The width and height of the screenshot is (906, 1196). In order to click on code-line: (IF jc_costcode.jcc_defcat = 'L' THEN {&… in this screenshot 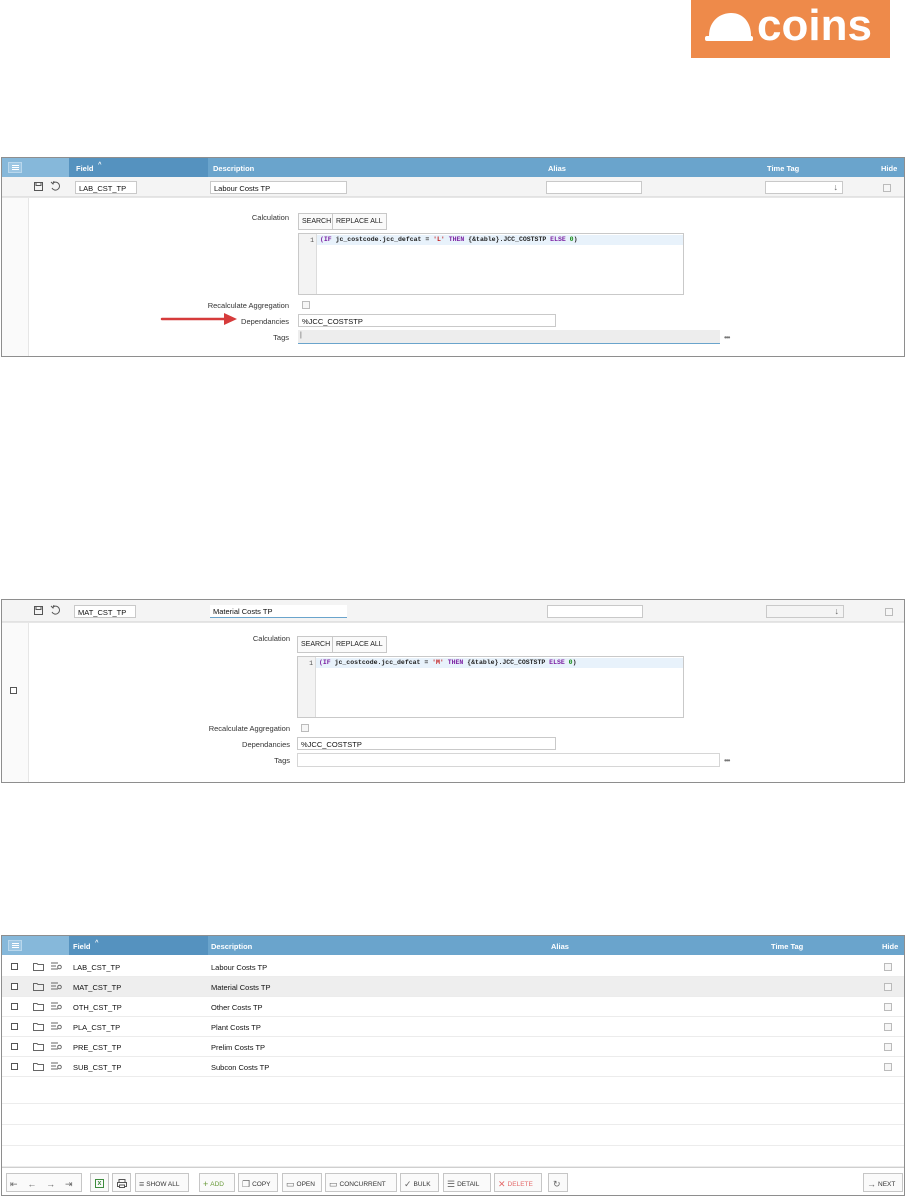, I will do `click(500, 240)`.